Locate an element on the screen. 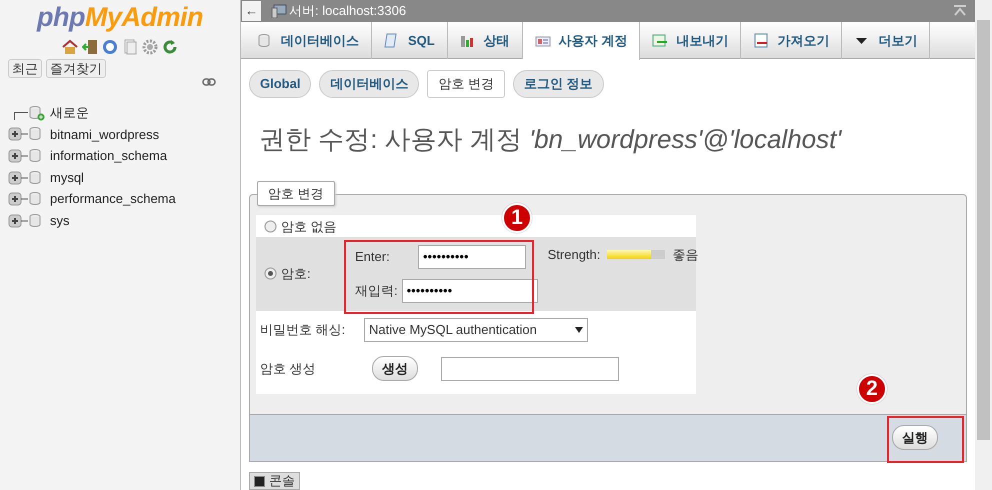 The height and width of the screenshot is (490, 992). tab: SQL is located at coordinates (410, 40).